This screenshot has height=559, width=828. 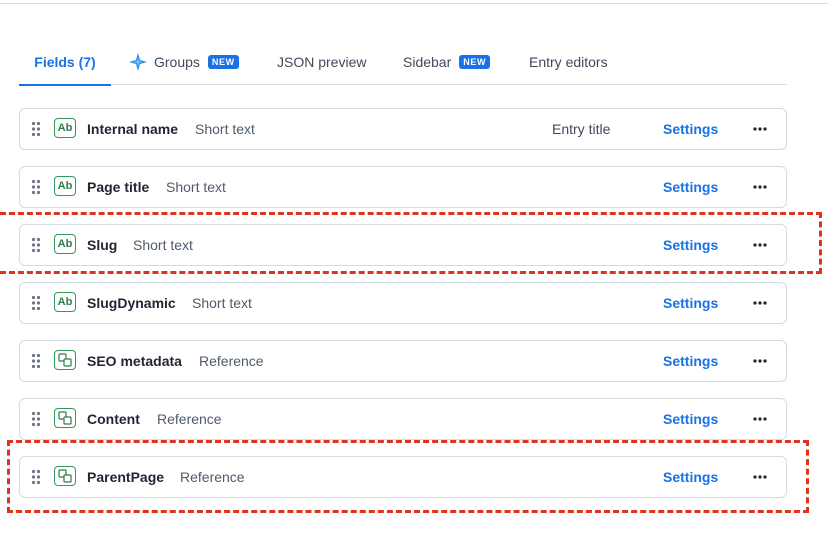 What do you see at coordinates (403, 303) in the screenshot?
I see `field-row-slugdynamic: Ab SlugDynamic Short text Settings` at bounding box center [403, 303].